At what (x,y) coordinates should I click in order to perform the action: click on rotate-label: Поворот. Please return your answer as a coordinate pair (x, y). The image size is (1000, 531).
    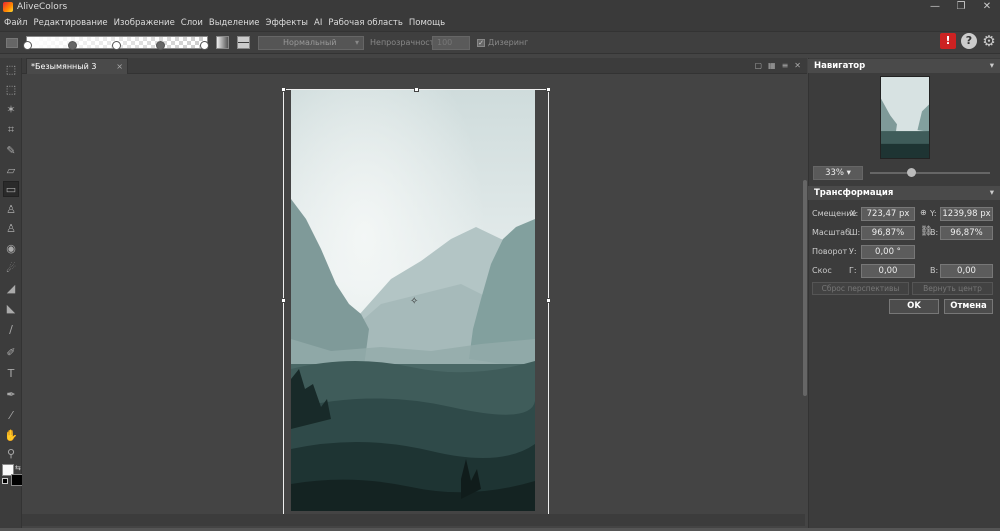
    Looking at the image, I should click on (830, 251).